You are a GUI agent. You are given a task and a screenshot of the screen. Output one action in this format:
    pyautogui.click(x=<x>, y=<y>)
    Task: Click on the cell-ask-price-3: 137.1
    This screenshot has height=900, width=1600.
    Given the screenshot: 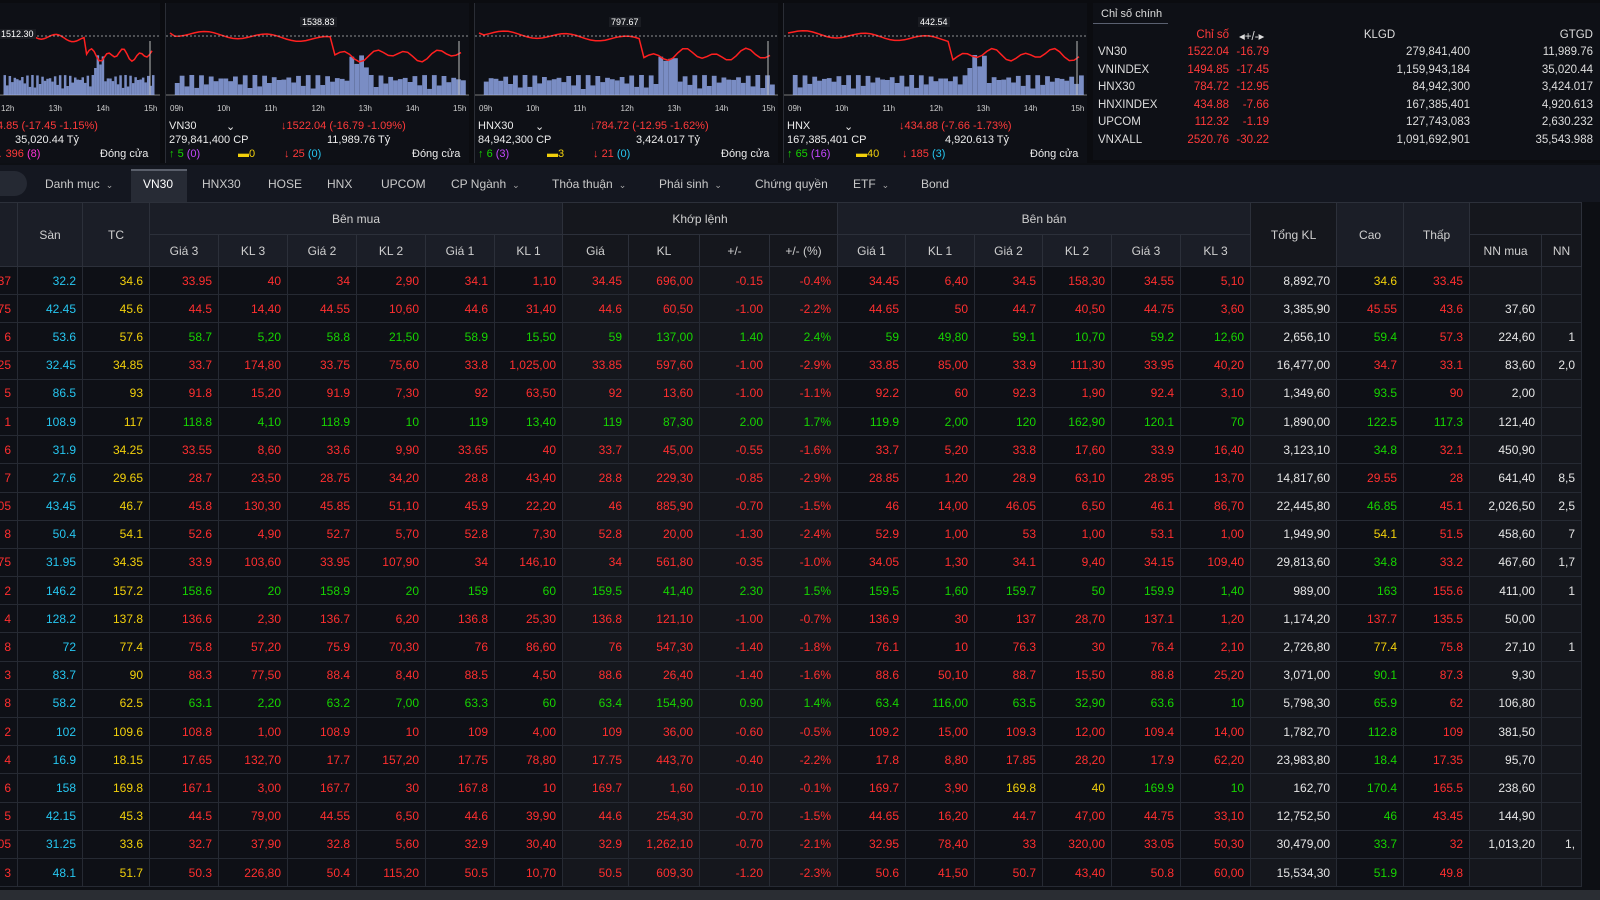 What is the action you would take?
    pyautogui.click(x=1146, y=619)
    